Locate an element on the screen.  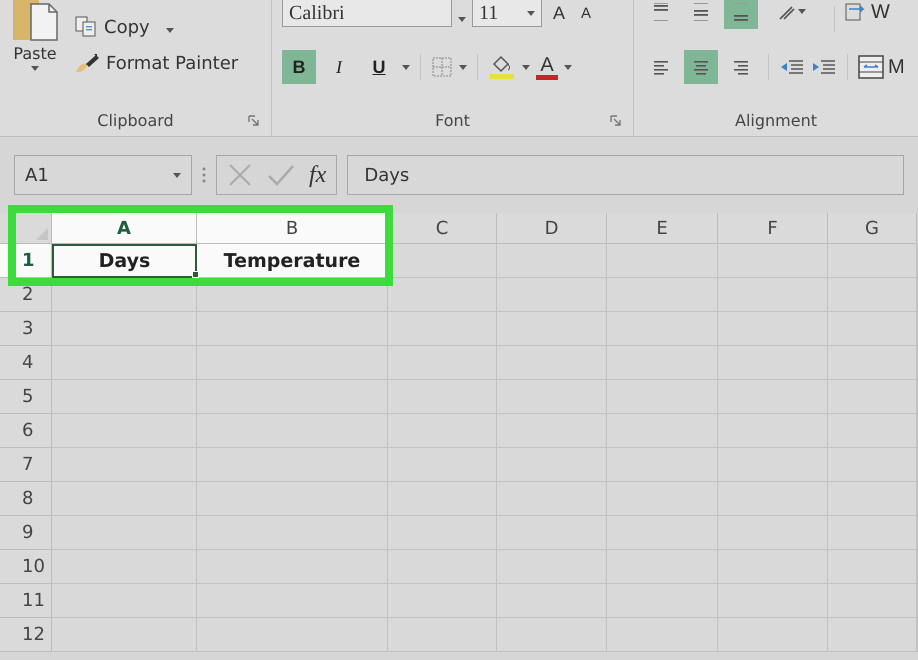
horizontal-align-button is located at coordinates (701, 67).